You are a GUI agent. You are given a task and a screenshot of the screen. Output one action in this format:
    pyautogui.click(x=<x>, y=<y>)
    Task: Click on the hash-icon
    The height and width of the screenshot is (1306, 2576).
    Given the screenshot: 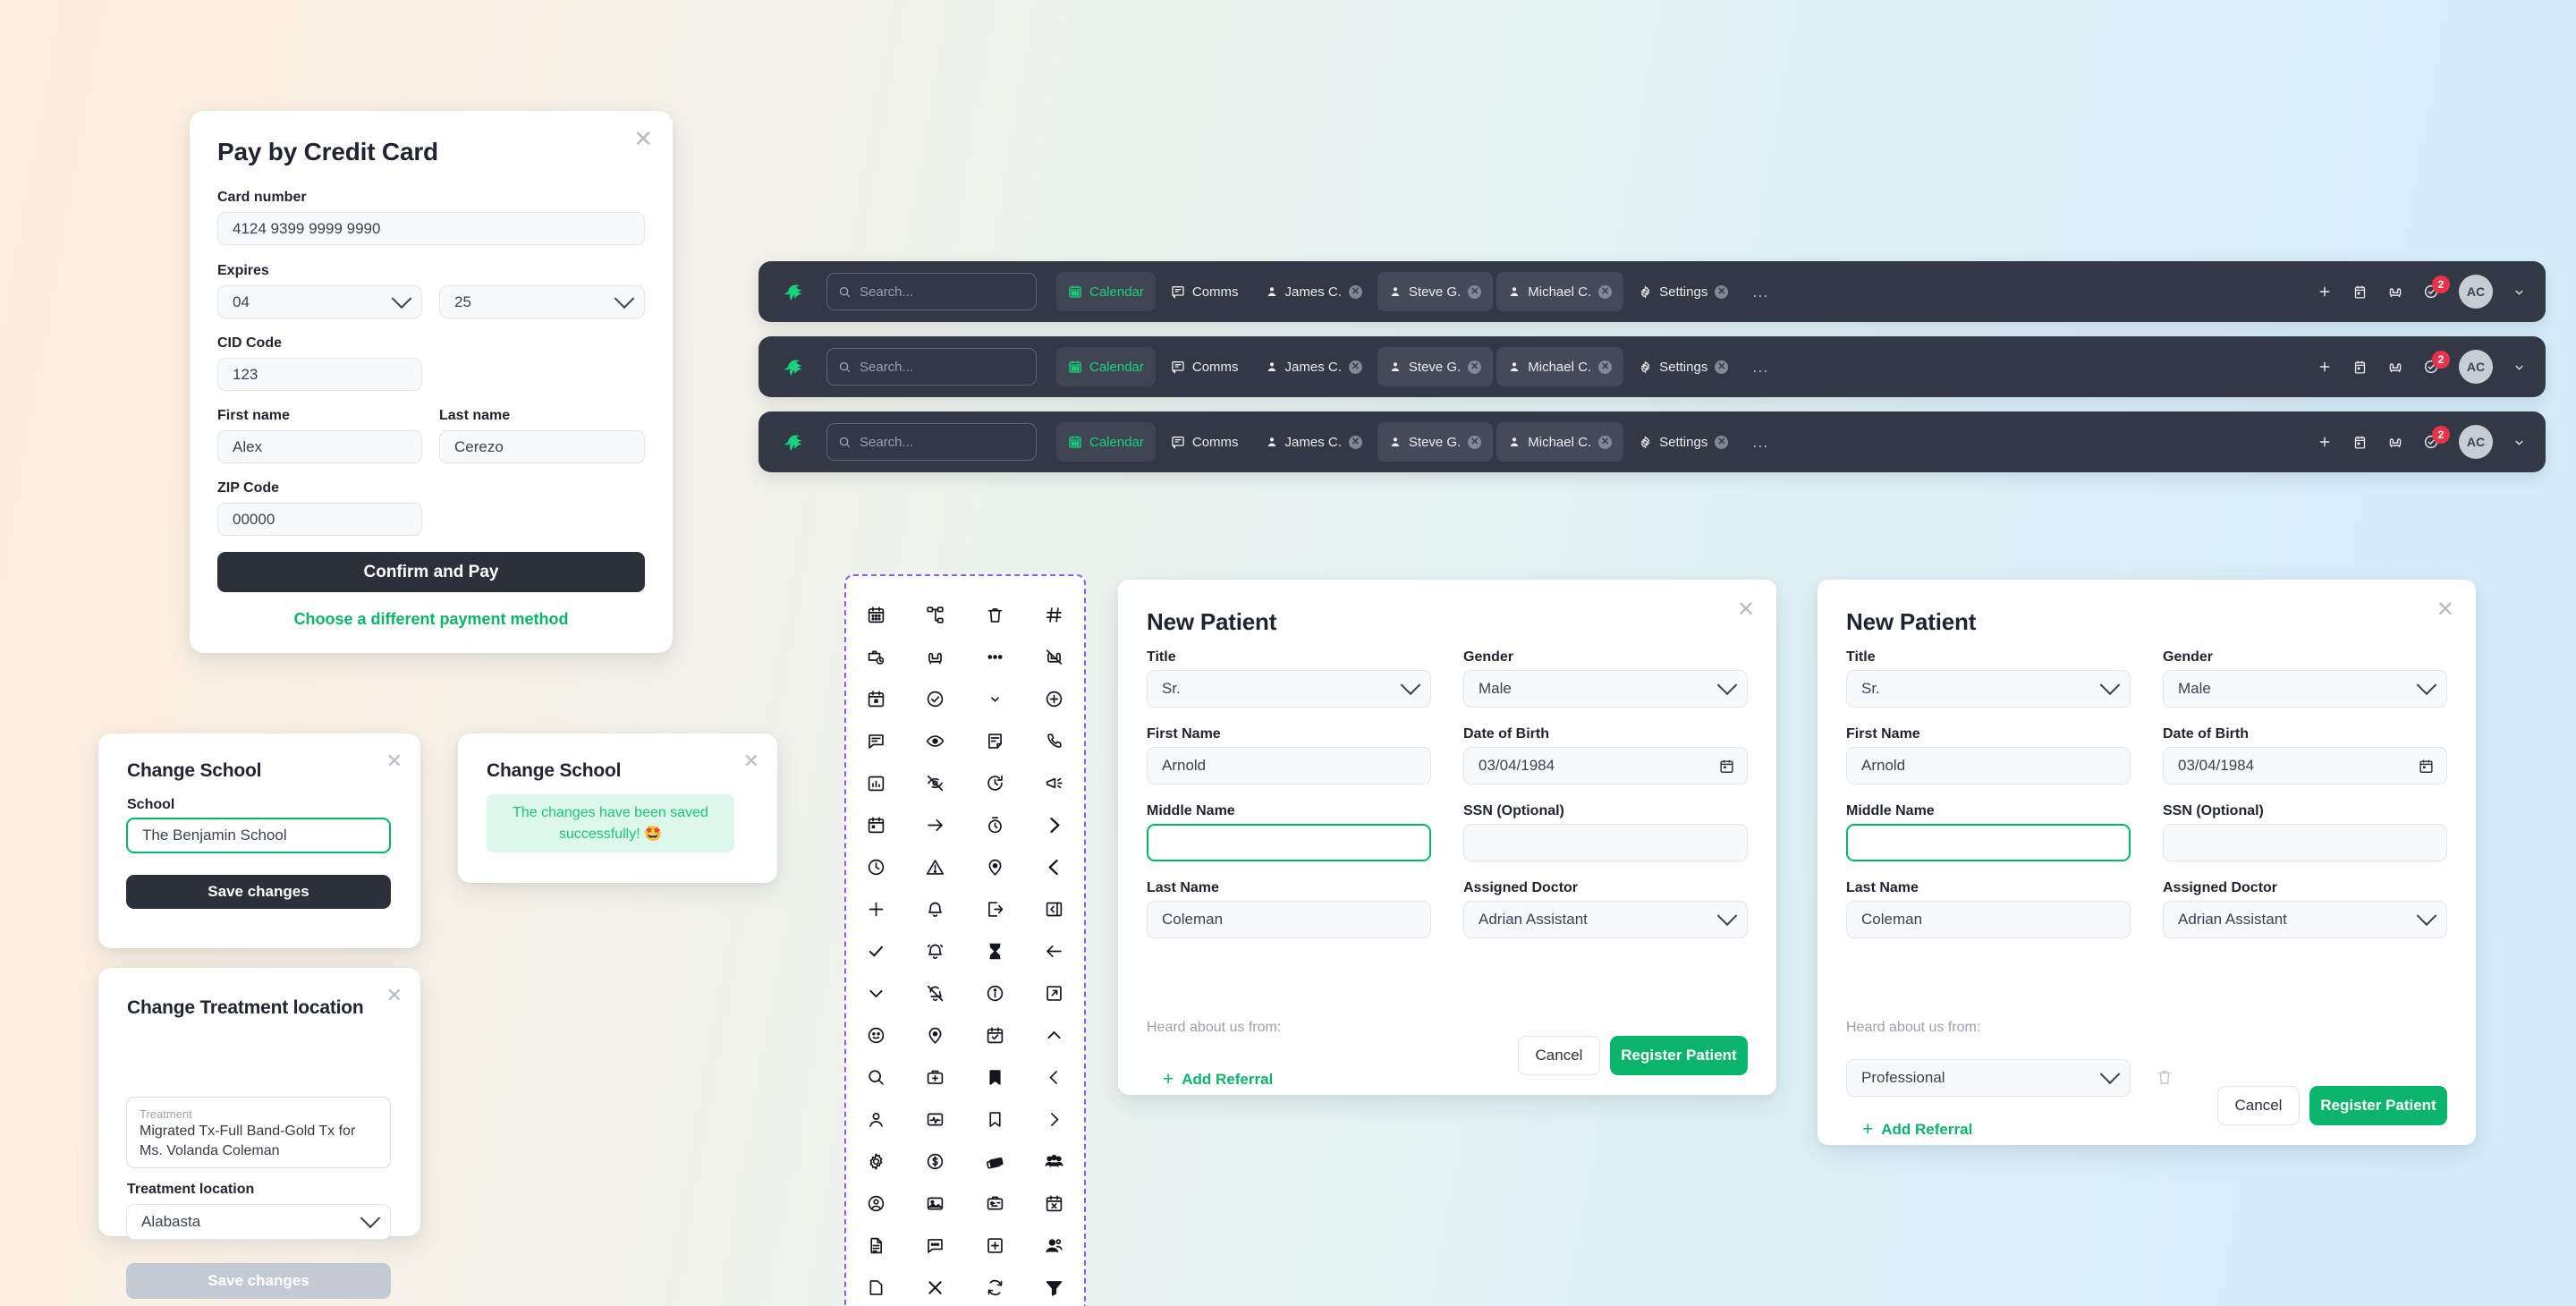 What is the action you would take?
    pyautogui.click(x=1054, y=615)
    